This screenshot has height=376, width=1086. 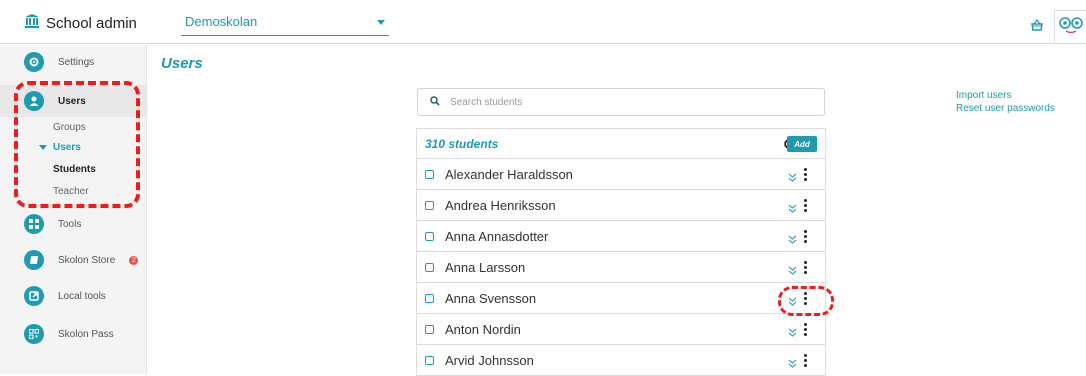 What do you see at coordinates (82, 296) in the screenshot?
I see `sidebar-item-label: Local tools` at bounding box center [82, 296].